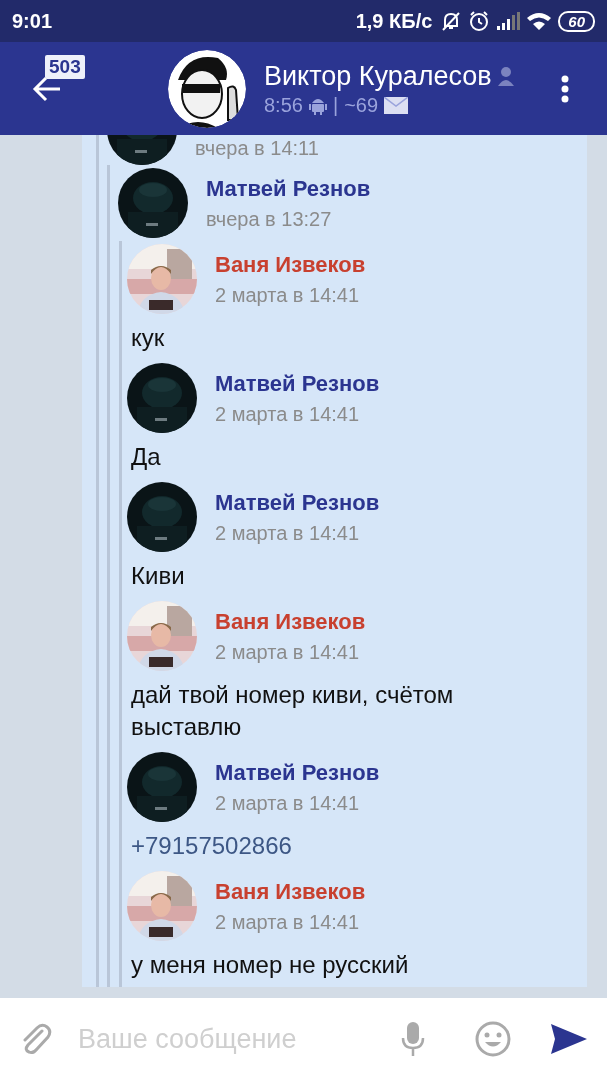 The image size is (607, 1080). I want to click on network-speed: 1,9 КБ/с, so click(394, 21).